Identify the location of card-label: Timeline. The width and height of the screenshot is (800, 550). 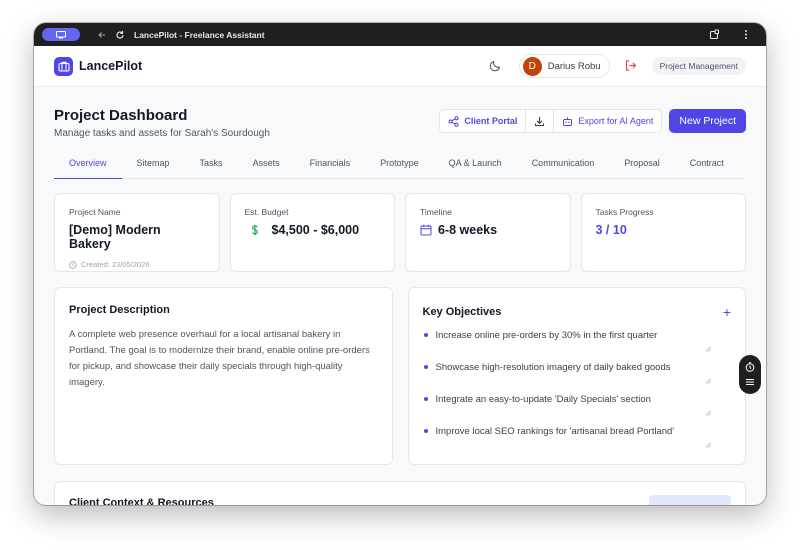
(436, 212).